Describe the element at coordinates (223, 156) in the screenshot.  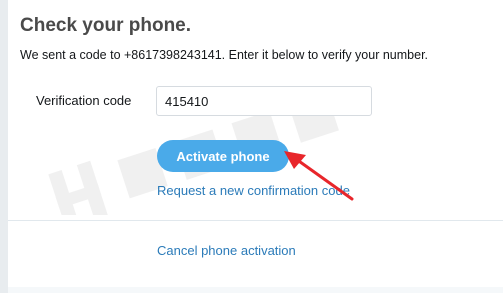
I see `activate-phone-button: Activate phone` at that location.